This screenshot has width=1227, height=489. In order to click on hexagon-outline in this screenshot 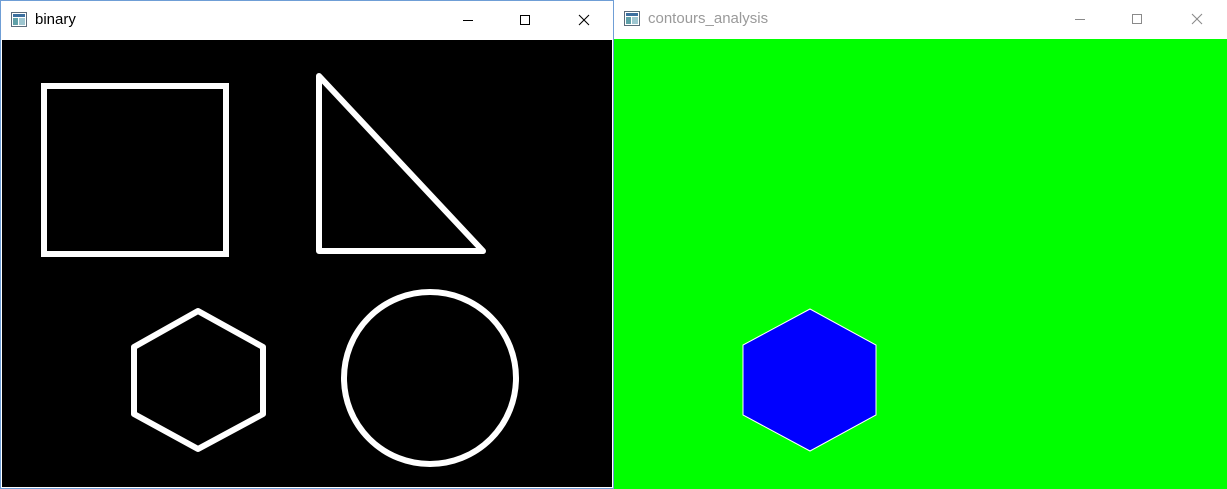, I will do `click(198, 380)`.